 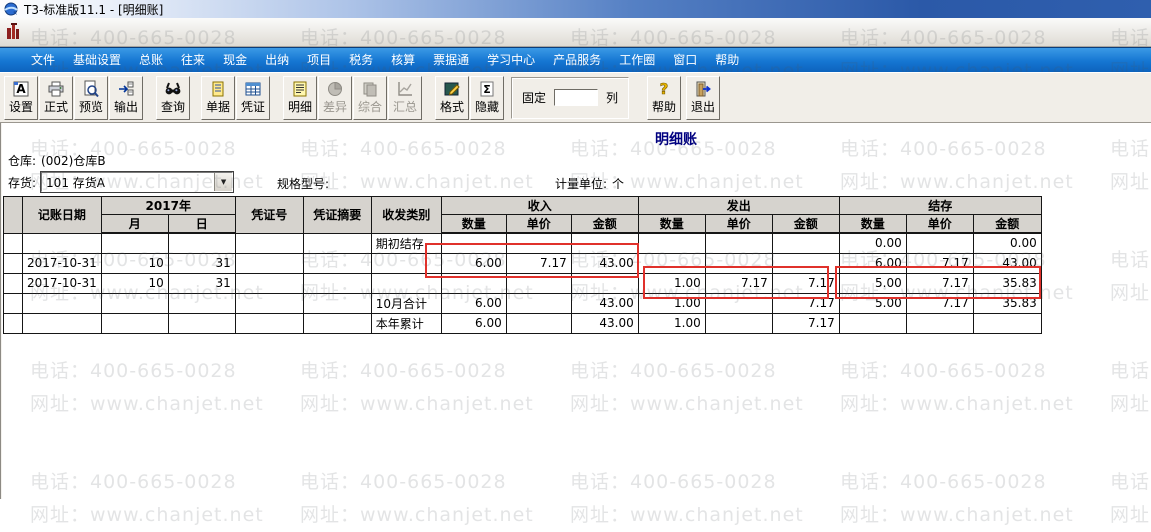 I want to click on cell-r4-c7: 6.00, so click(x=473, y=323).